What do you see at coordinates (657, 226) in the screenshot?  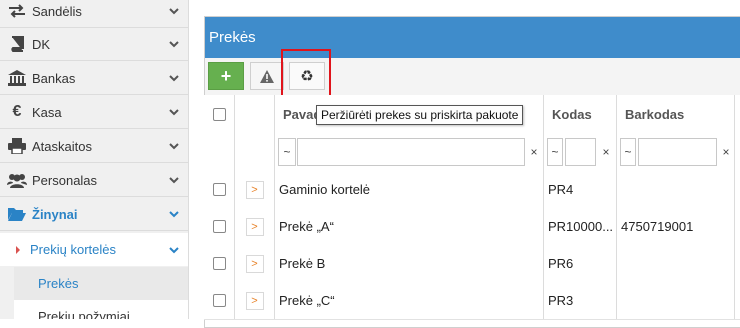 I see `row-barcode: 4750719001` at bounding box center [657, 226].